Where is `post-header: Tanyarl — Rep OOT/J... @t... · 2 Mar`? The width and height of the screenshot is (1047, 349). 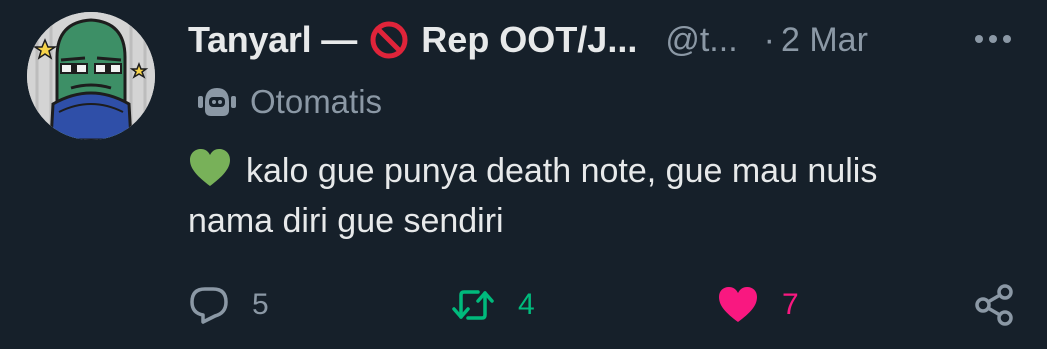
post-header: Tanyarl — Rep OOT/J... @t... · 2 Mar is located at coordinates (602, 40).